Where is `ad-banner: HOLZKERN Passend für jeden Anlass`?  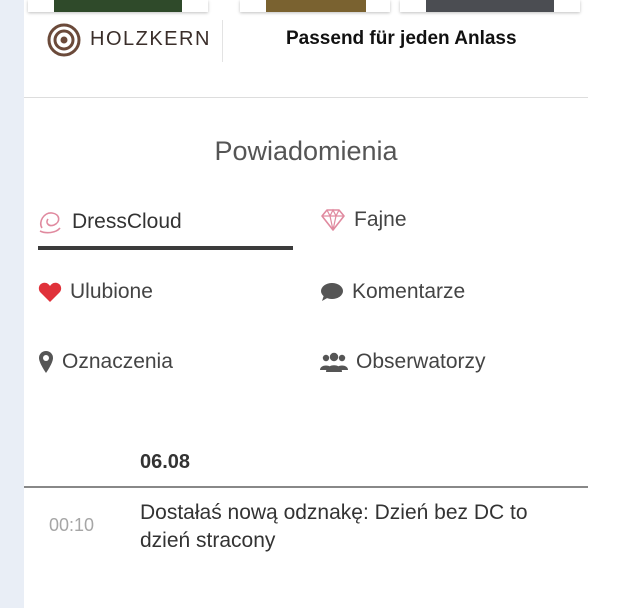 ad-banner: HOLZKERN Passend für jeden Anlass is located at coordinates (306, 41).